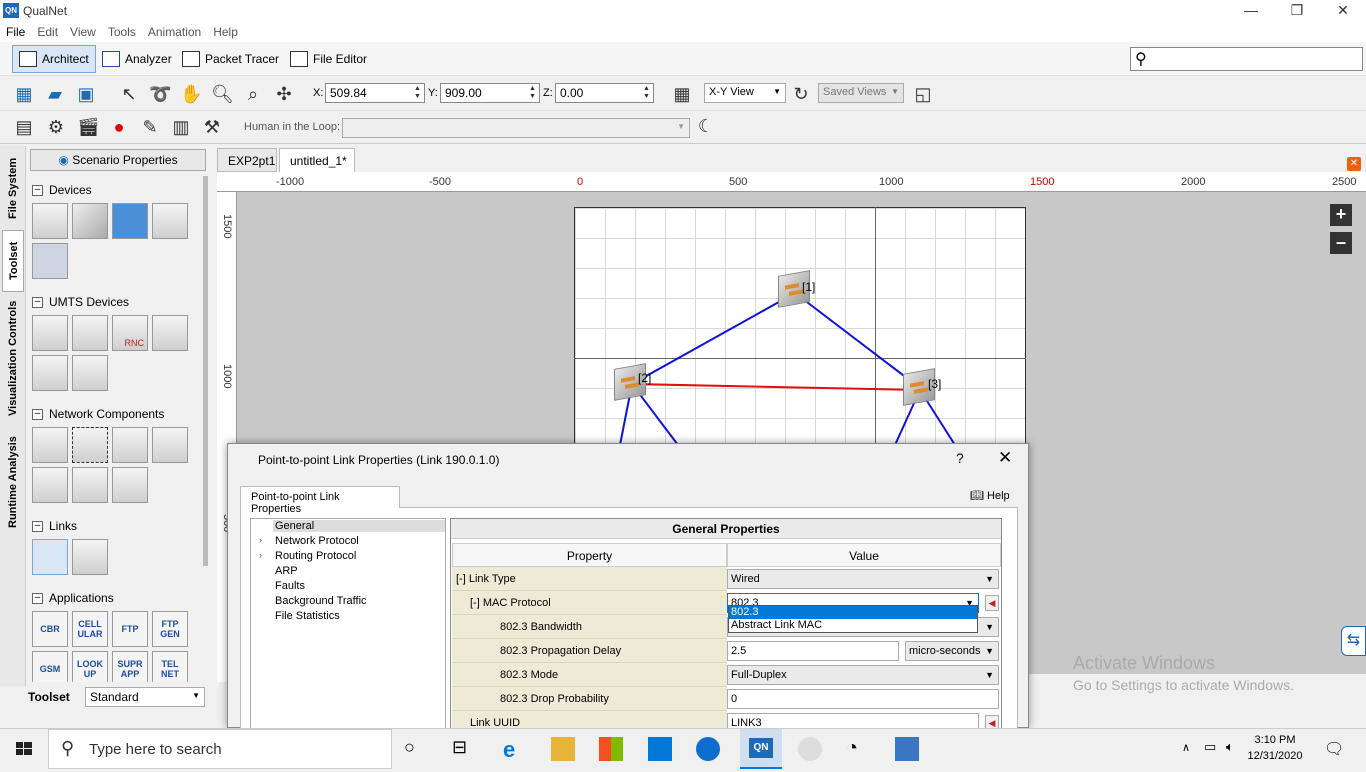 This screenshot has width=1366, height=772. What do you see at coordinates (589, 699) in the screenshot?
I see `row-drop-probability-label: 802.3 Drop Probability` at bounding box center [589, 699].